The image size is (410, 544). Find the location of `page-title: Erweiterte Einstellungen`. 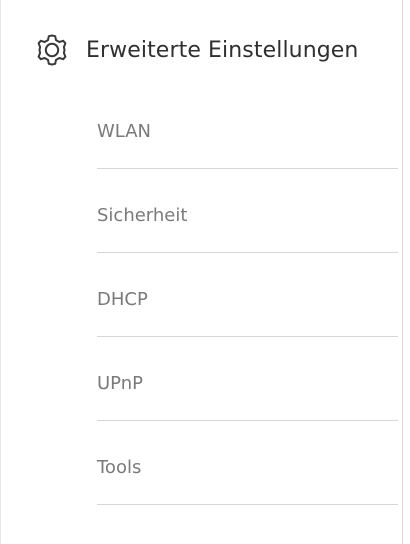

page-title: Erweiterte Einstellungen is located at coordinates (222, 50).